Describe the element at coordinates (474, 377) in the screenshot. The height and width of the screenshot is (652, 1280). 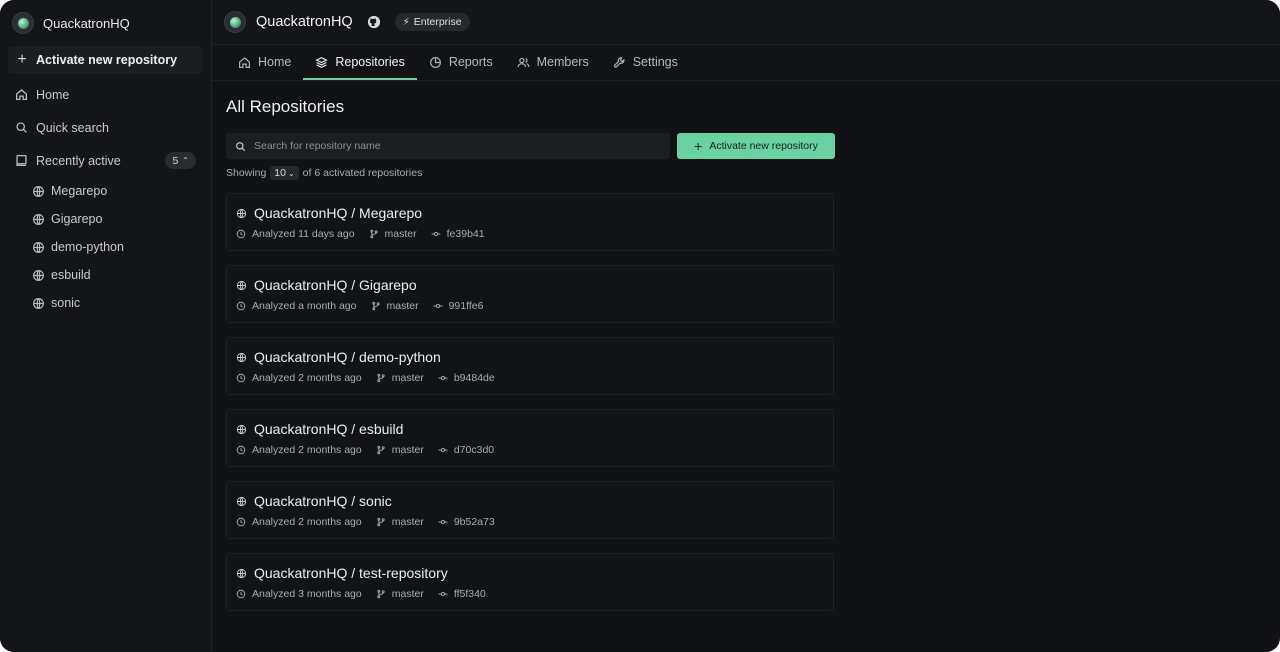
I see `repo-commit: b9484de` at that location.